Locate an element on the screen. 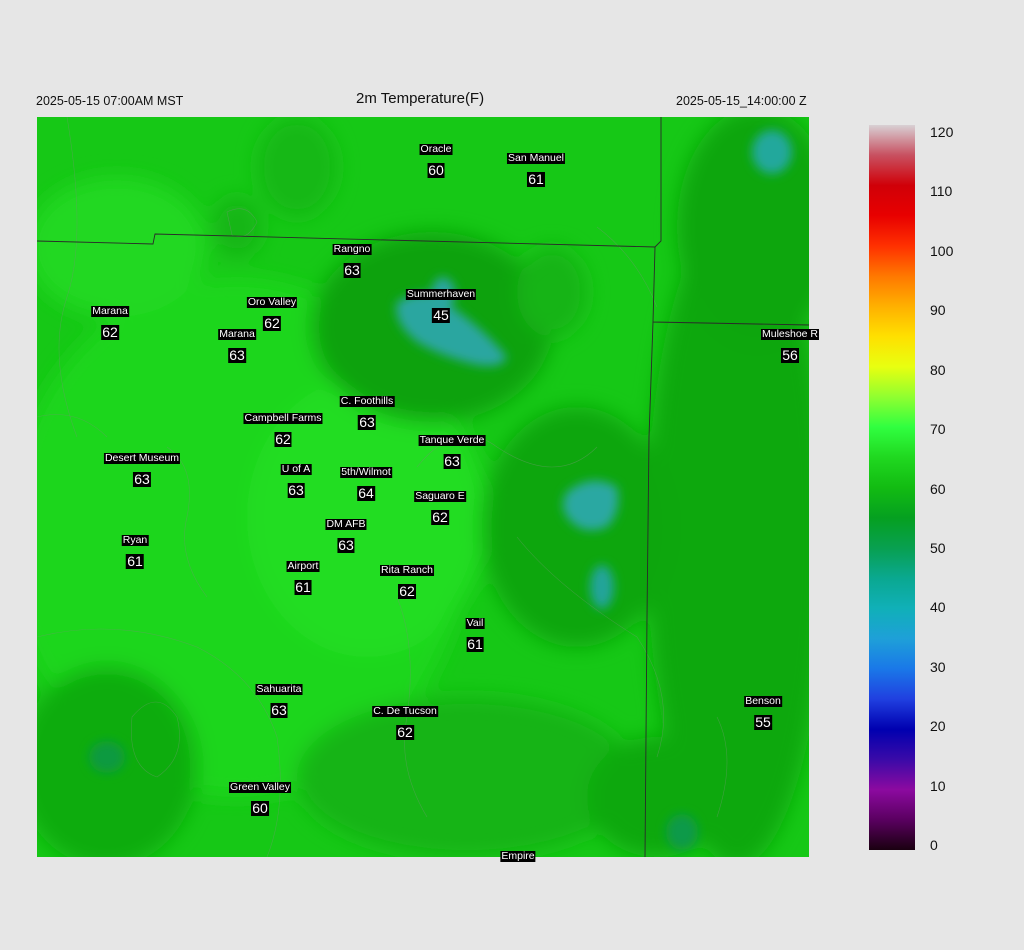 The width and height of the screenshot is (1024, 950). station-san-manuel: San Manuel 61 is located at coordinates (536, 167).